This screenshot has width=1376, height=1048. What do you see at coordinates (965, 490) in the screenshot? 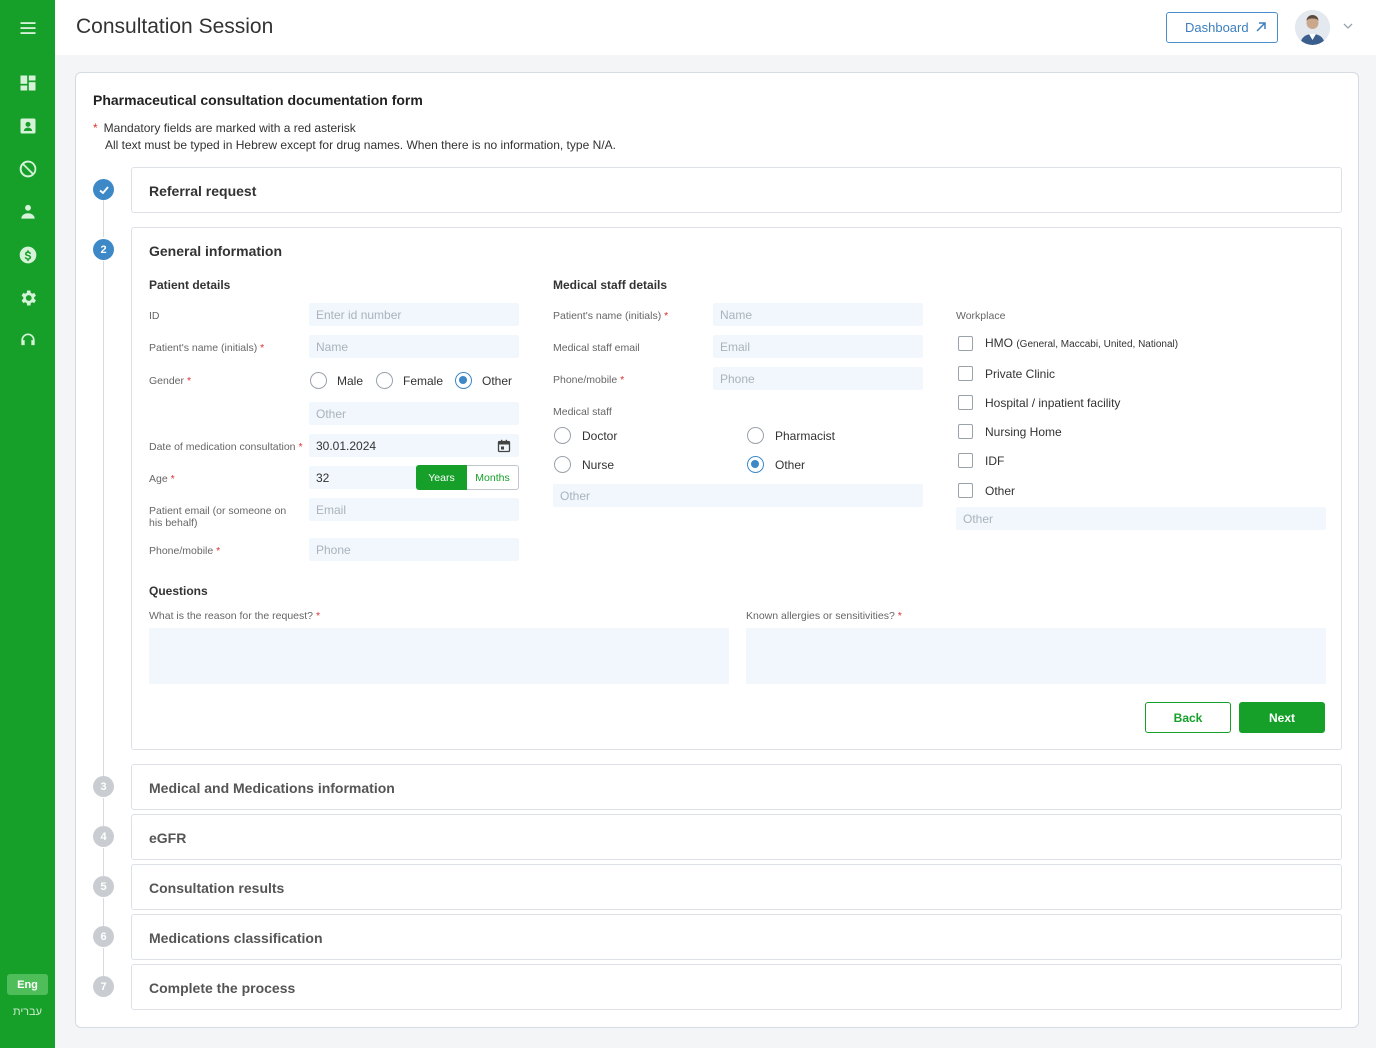
I see `workplace-other-checkbox` at bounding box center [965, 490].